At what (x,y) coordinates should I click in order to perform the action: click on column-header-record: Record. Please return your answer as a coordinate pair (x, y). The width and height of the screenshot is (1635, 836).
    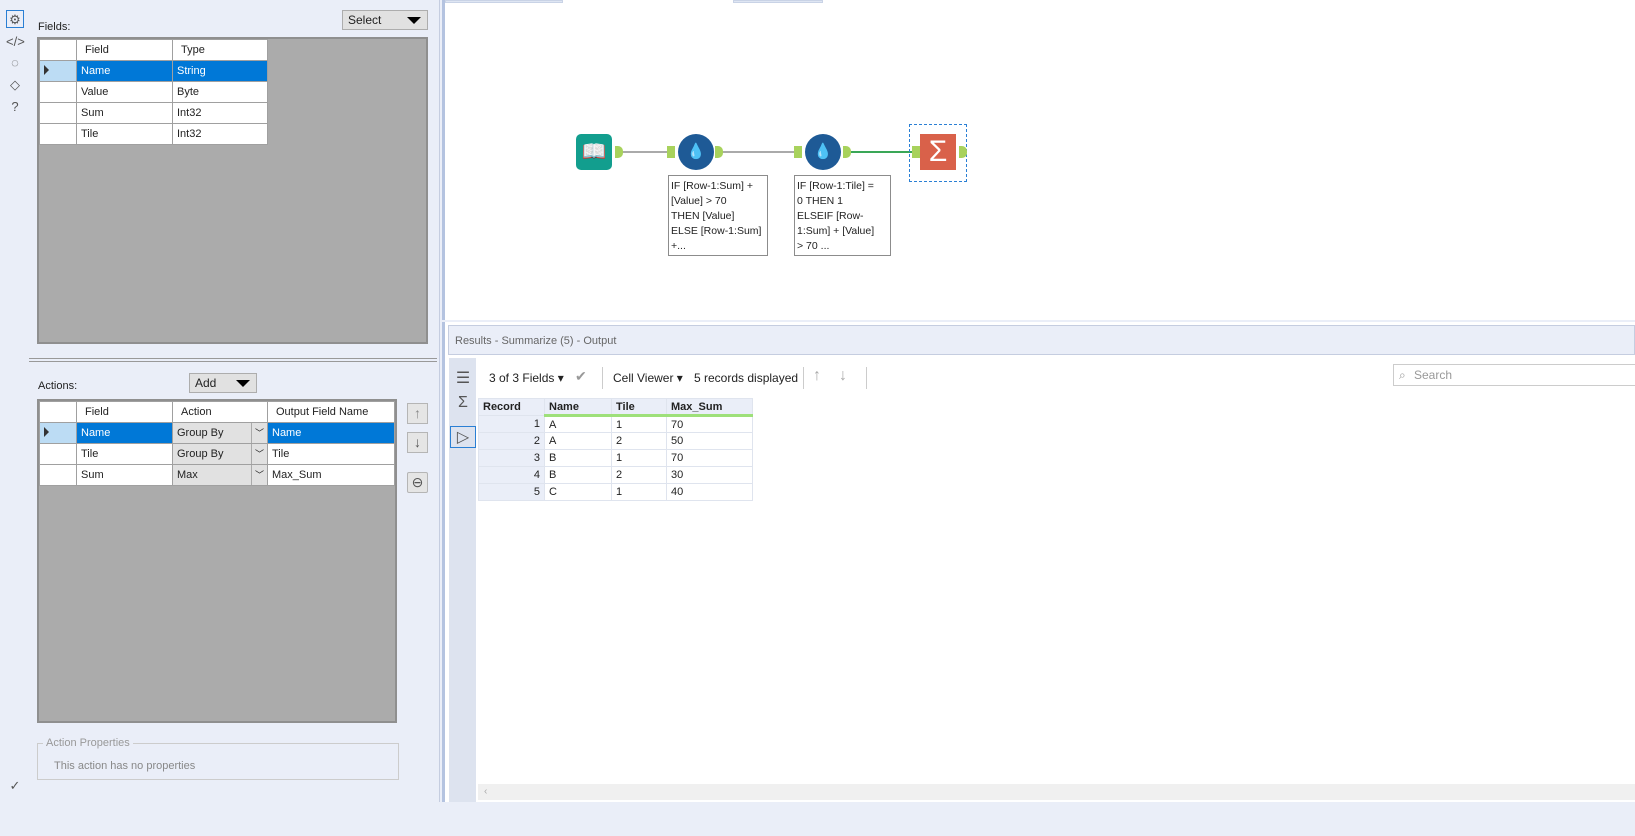
    Looking at the image, I should click on (511, 407).